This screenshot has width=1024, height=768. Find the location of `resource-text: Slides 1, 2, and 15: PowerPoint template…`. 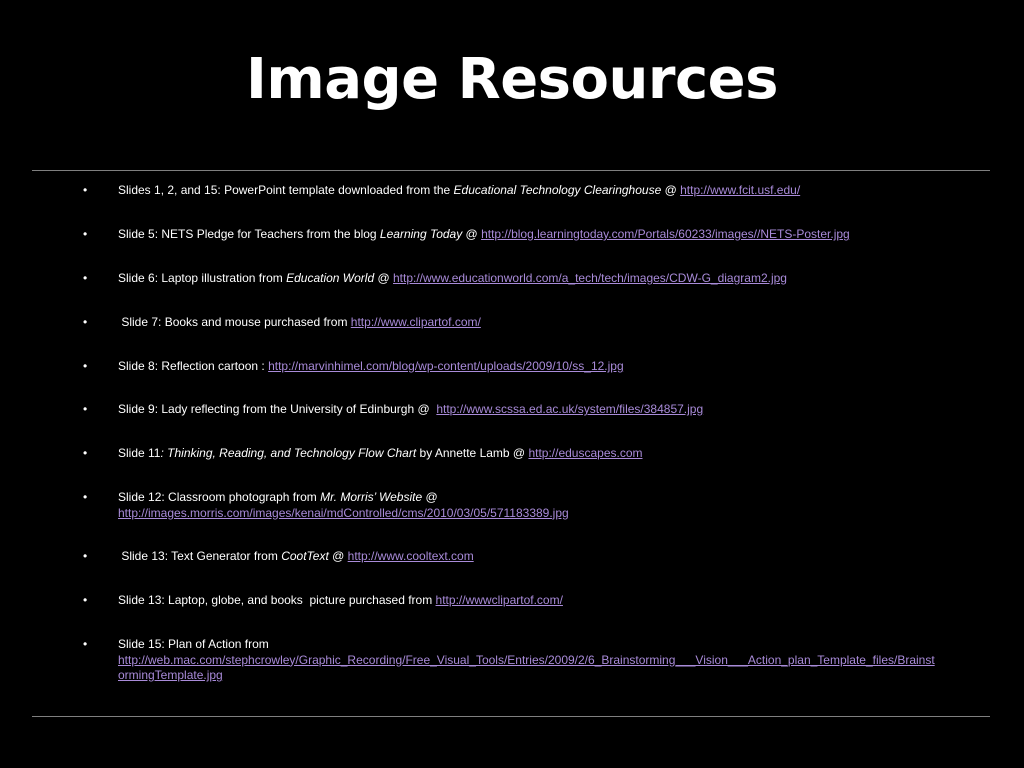

resource-text: Slides 1, 2, and 15: PowerPoint template… is located at coordinates (286, 190).